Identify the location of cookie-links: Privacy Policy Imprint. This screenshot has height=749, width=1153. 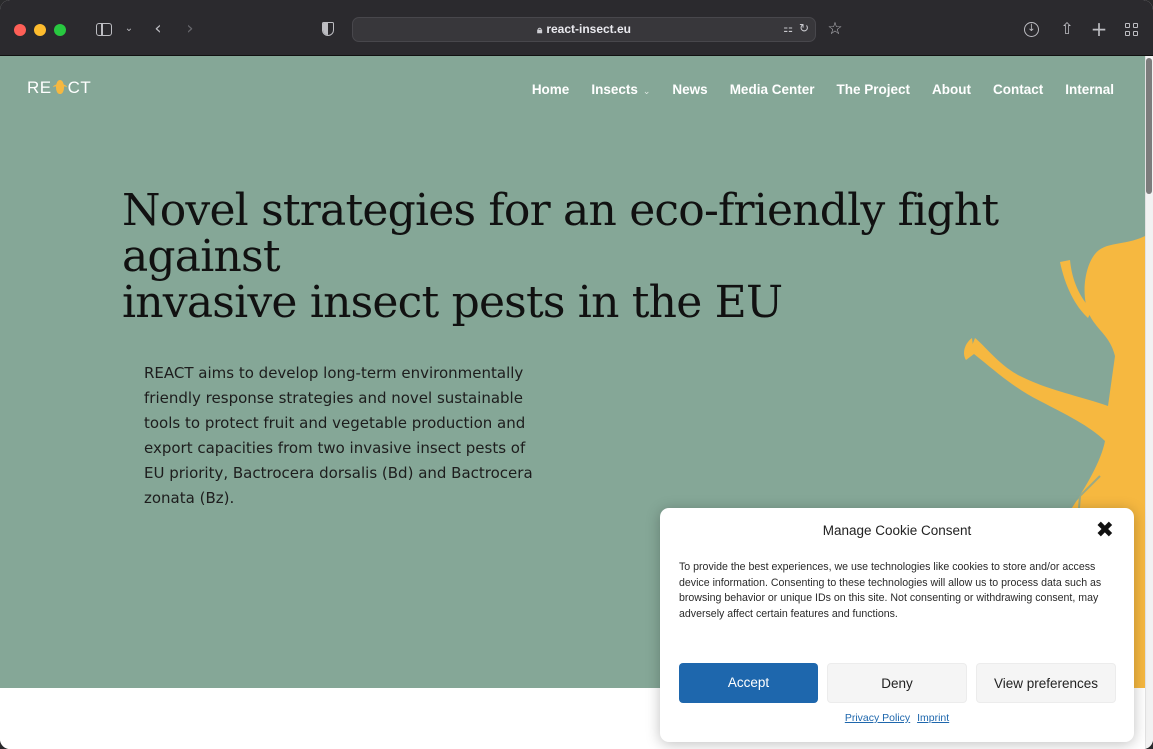
(897, 718).